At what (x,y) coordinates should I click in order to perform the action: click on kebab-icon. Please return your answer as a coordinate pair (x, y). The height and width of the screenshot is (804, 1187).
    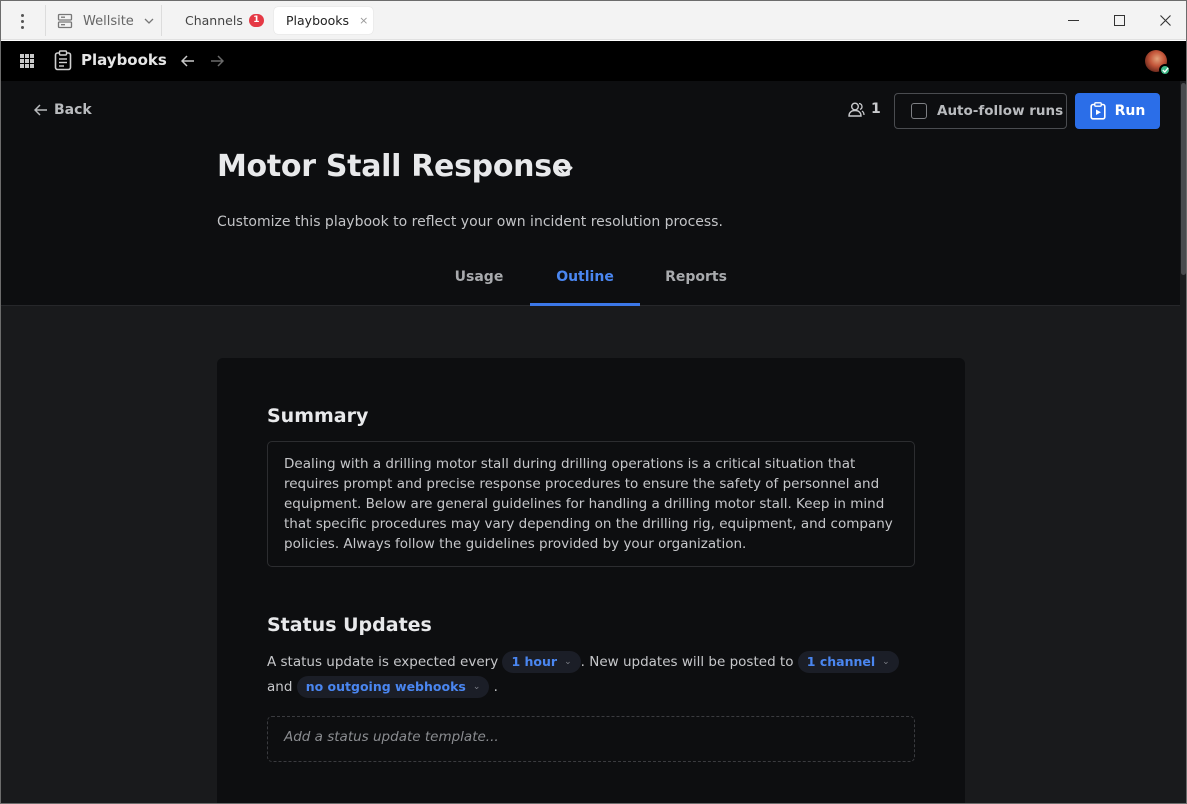
    Looking at the image, I should click on (22, 21).